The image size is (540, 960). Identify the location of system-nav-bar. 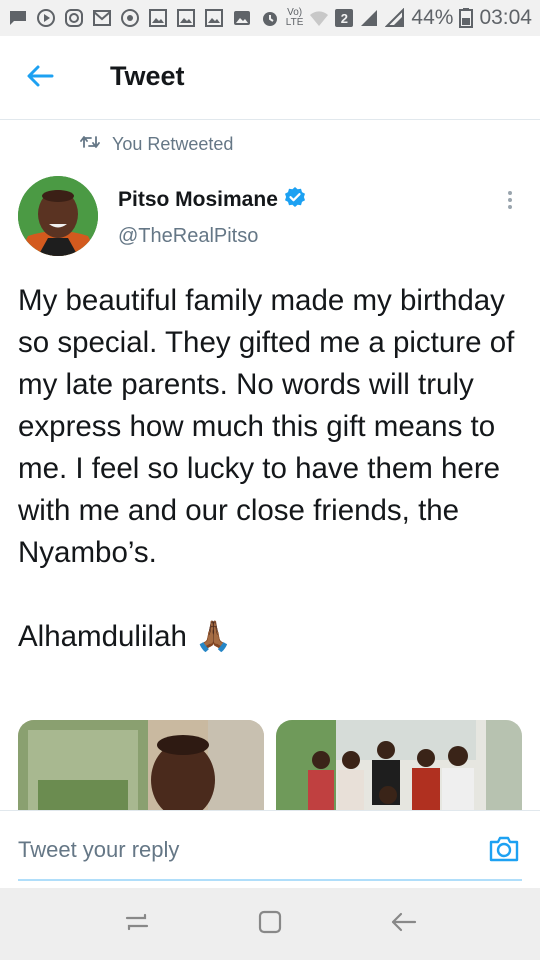
(270, 924).